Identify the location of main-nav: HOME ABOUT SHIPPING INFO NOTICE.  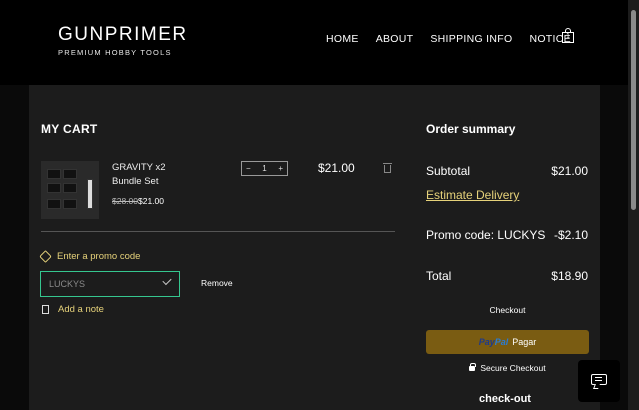
(448, 39).